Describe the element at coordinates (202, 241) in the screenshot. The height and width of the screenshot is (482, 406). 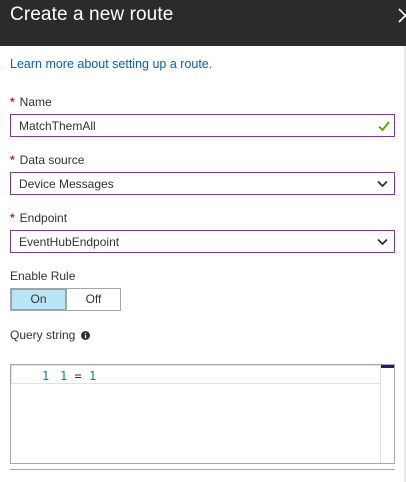
I see `endpoint-select: EventHubEndpoint` at that location.